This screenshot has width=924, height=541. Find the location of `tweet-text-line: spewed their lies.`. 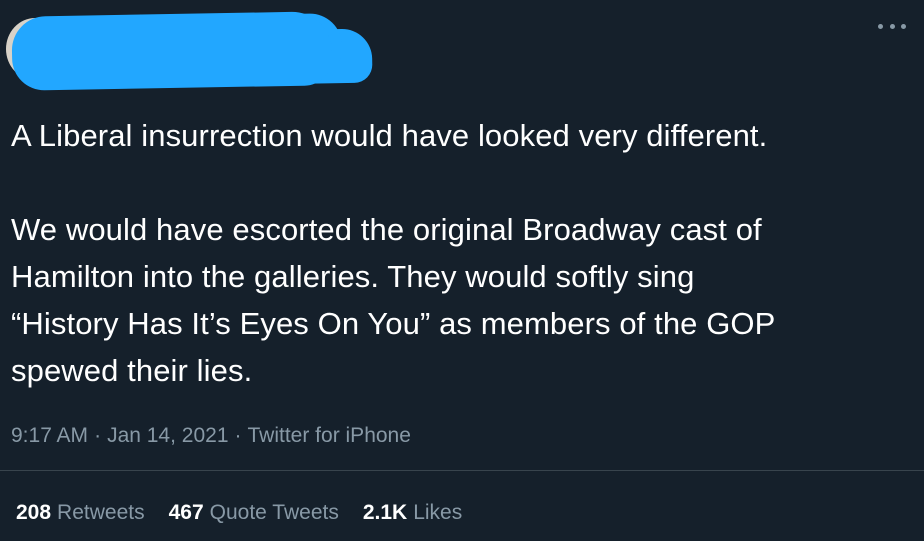

tweet-text-line: spewed their lies. is located at coordinates (132, 370).